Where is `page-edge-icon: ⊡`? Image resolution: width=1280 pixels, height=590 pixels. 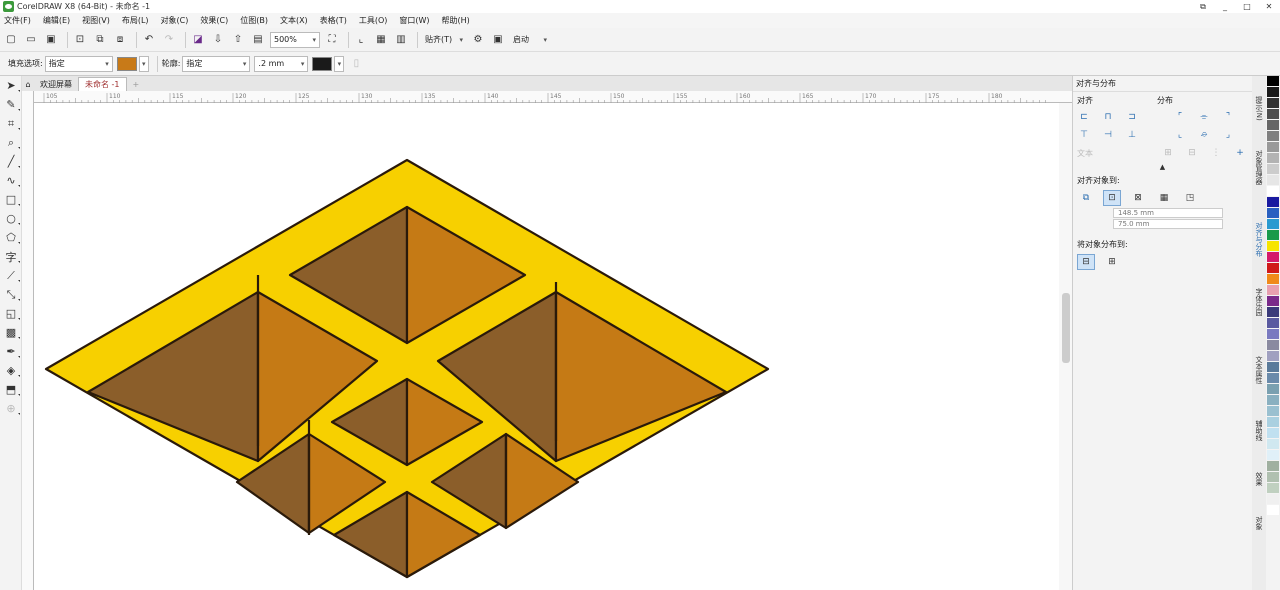 page-edge-icon: ⊡ is located at coordinates (1112, 198).